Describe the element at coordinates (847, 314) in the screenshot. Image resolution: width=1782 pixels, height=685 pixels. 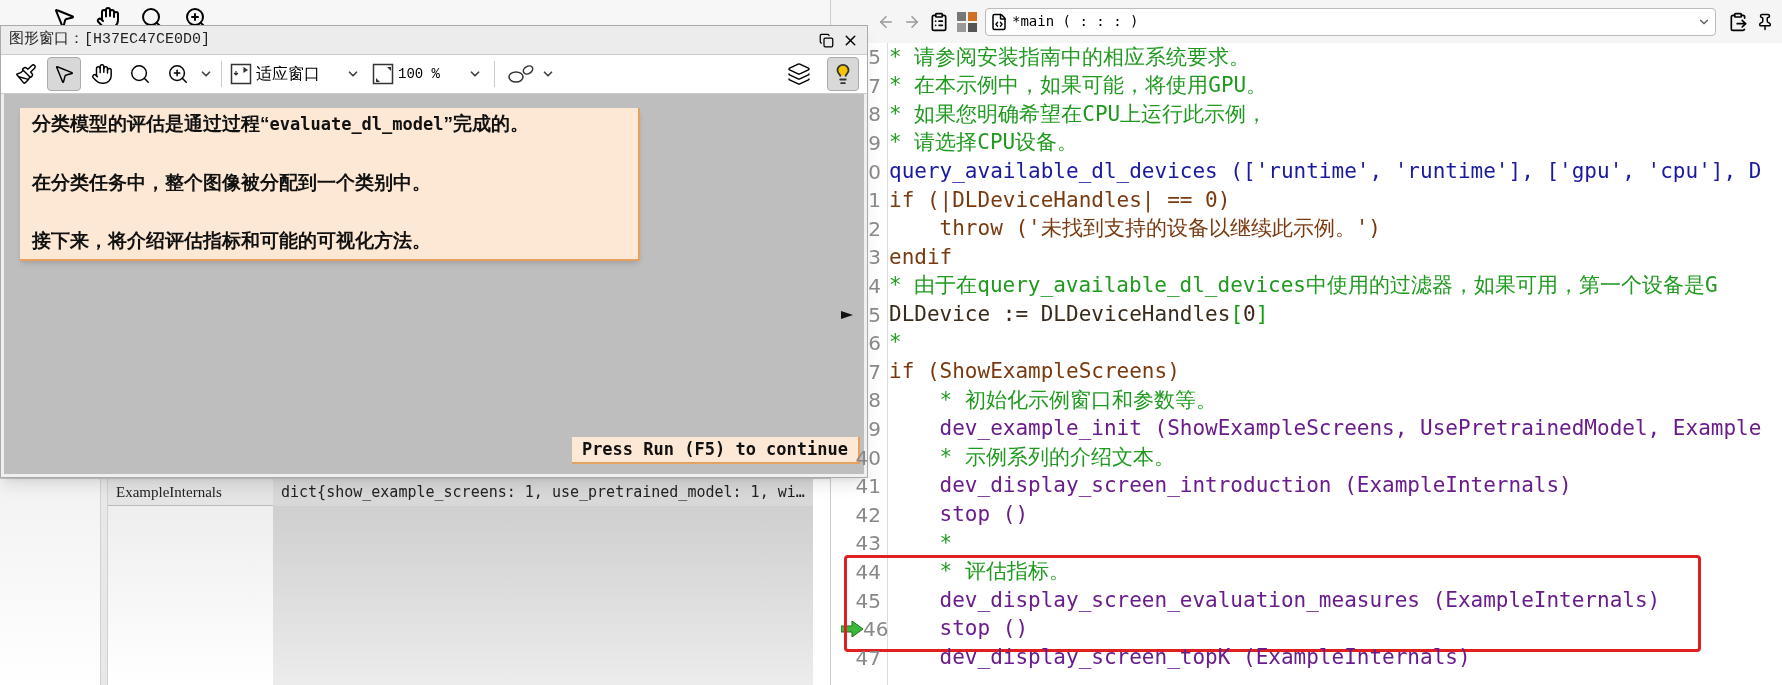
I see `insertion-marker-icon` at that location.